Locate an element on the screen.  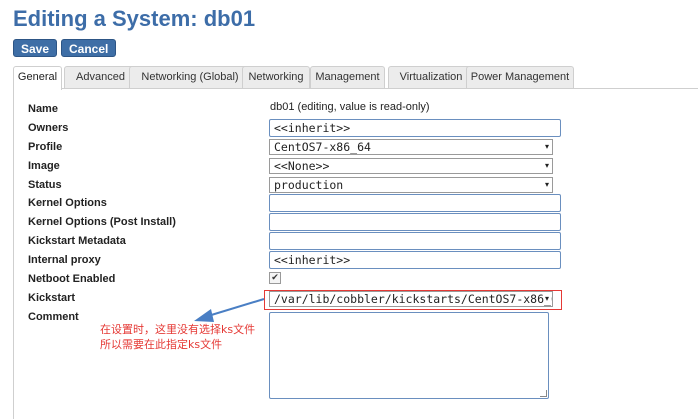
annotation-line-2: 所以需要在此指定ks文件 is located at coordinates (161, 344).